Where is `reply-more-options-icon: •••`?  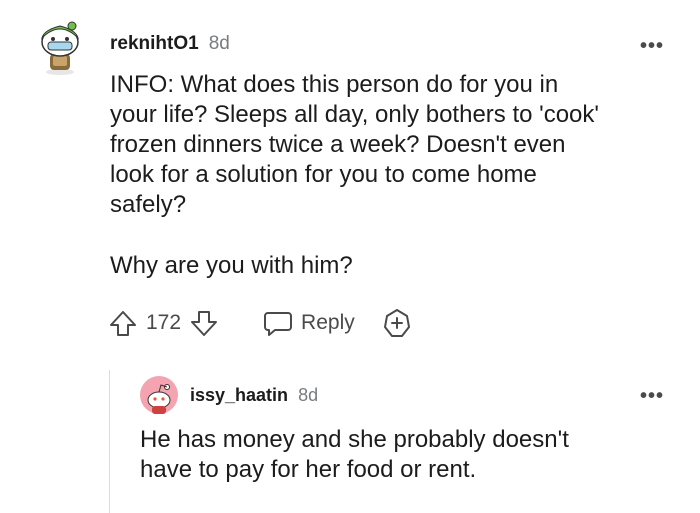 reply-more-options-icon: ••• is located at coordinates (652, 396).